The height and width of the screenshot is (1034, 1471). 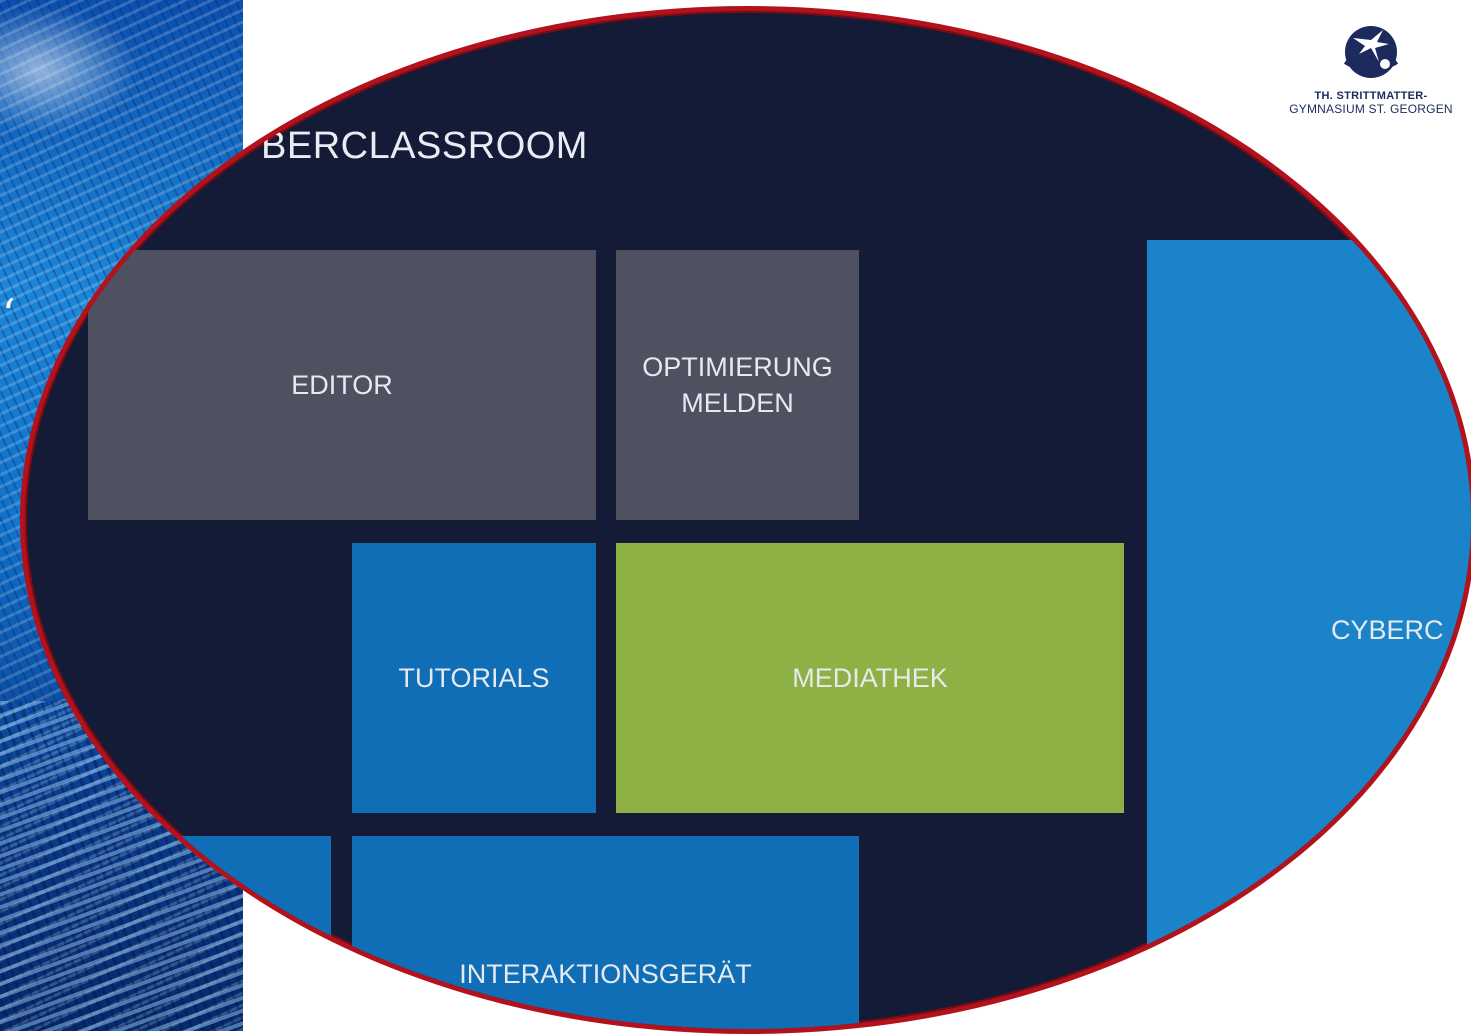 I want to click on tile-tutorials: TUTORIALS, so click(x=474, y=678).